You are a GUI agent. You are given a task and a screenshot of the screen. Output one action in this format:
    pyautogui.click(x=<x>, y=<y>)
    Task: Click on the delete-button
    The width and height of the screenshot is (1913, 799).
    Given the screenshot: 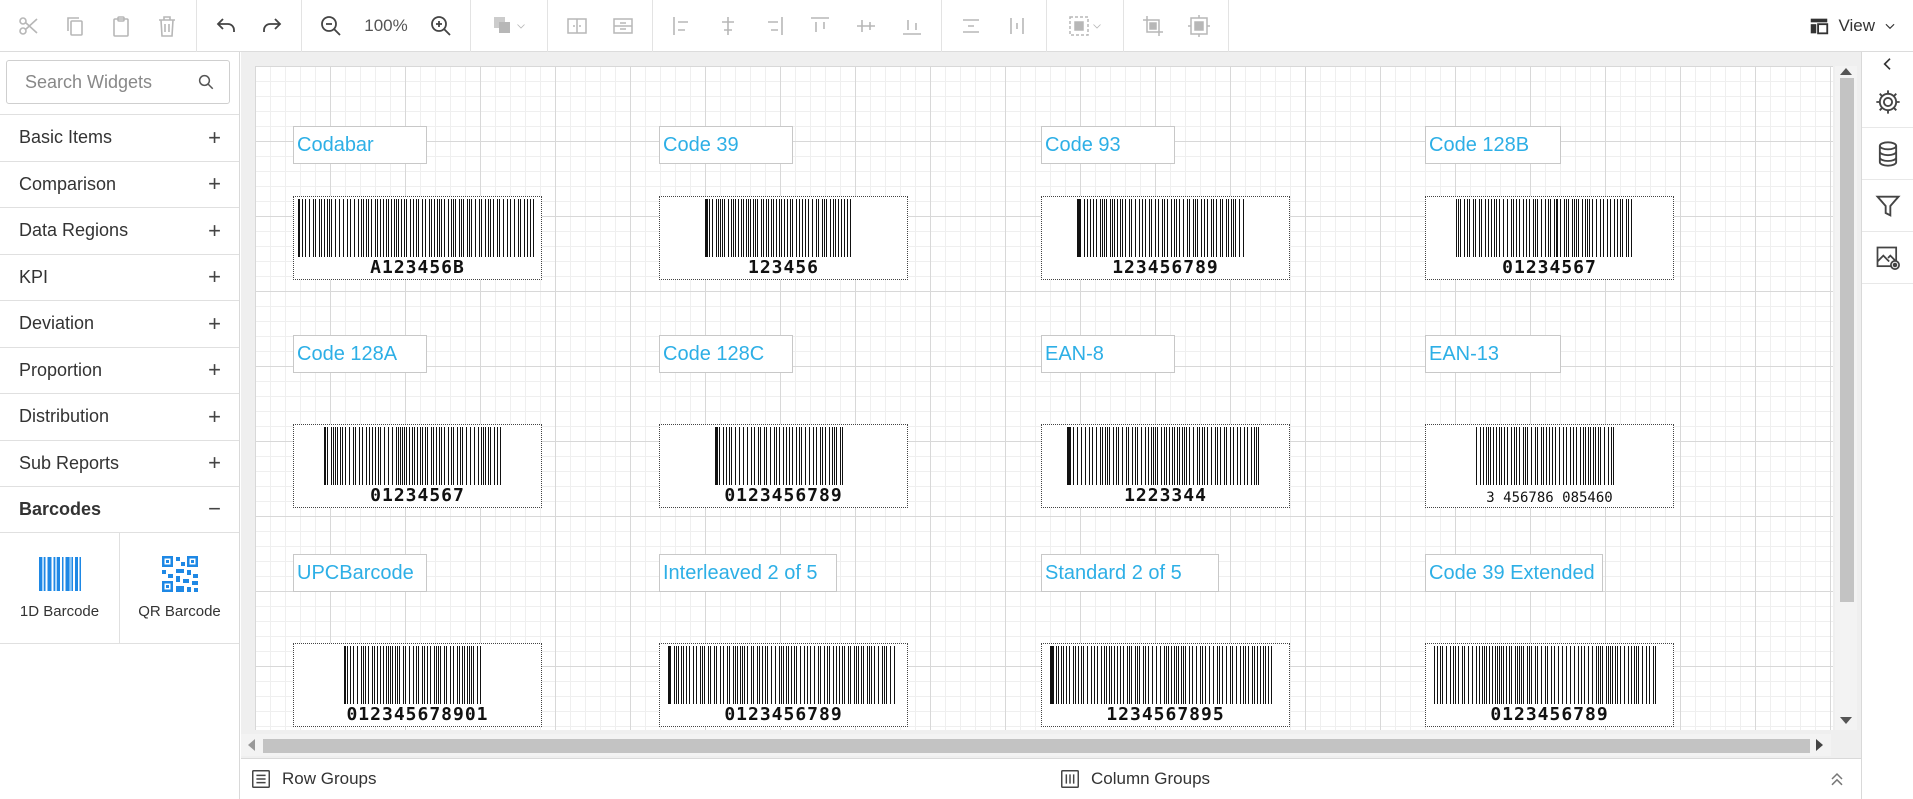 What is the action you would take?
    pyautogui.click(x=167, y=26)
    